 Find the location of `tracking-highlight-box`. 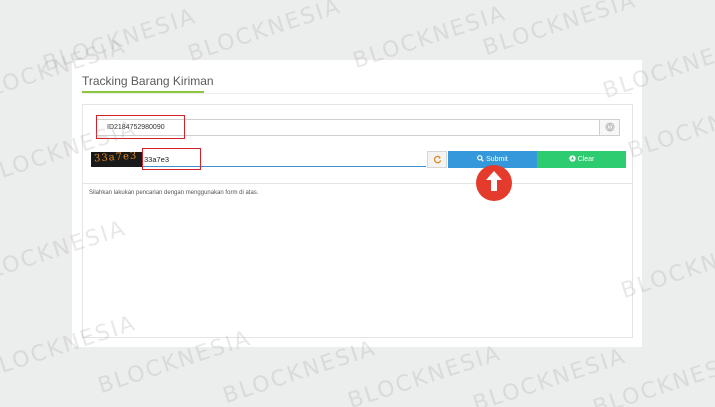

tracking-highlight-box is located at coordinates (140, 127).